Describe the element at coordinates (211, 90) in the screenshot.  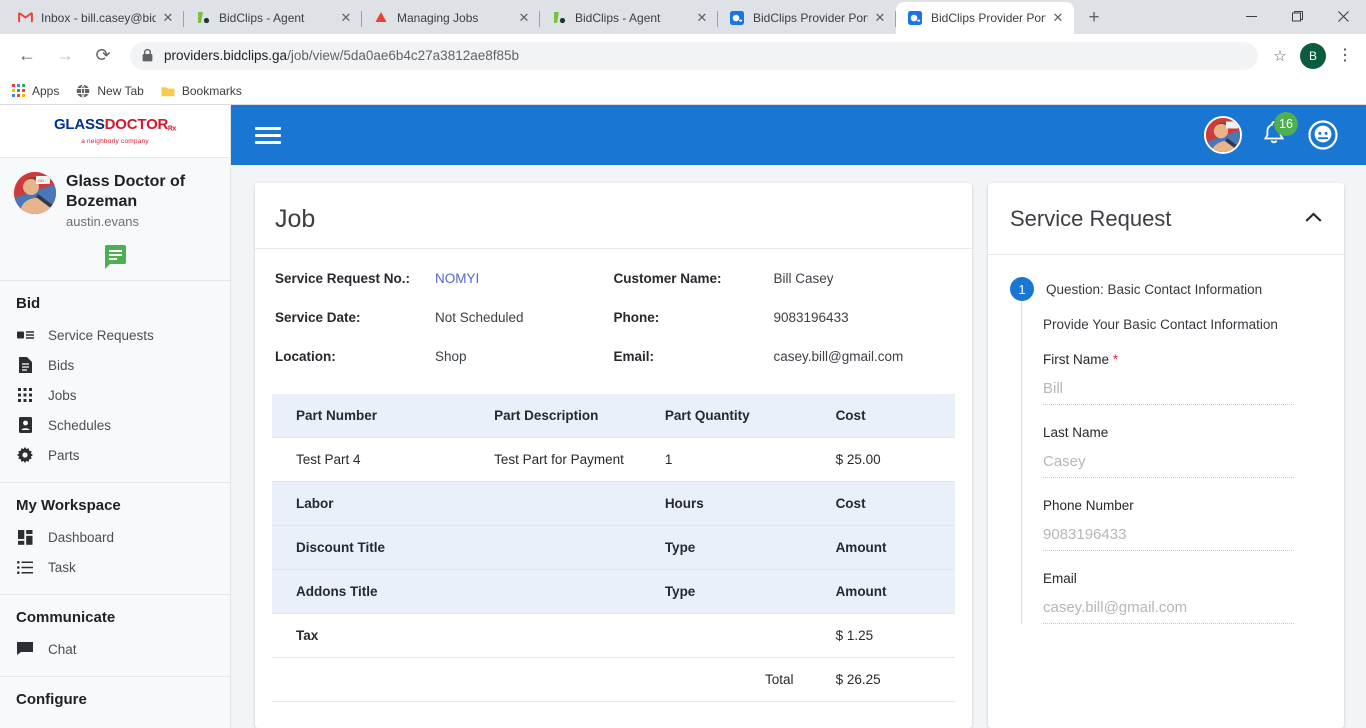
I see `bookmark-label: Bookmarks` at that location.